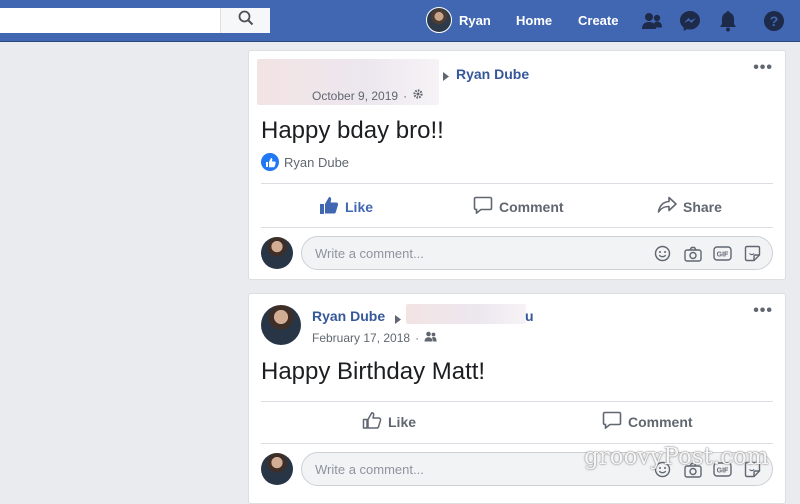 The image size is (800, 504). What do you see at coordinates (361, 338) in the screenshot?
I see `post-date: February 17, 2018` at bounding box center [361, 338].